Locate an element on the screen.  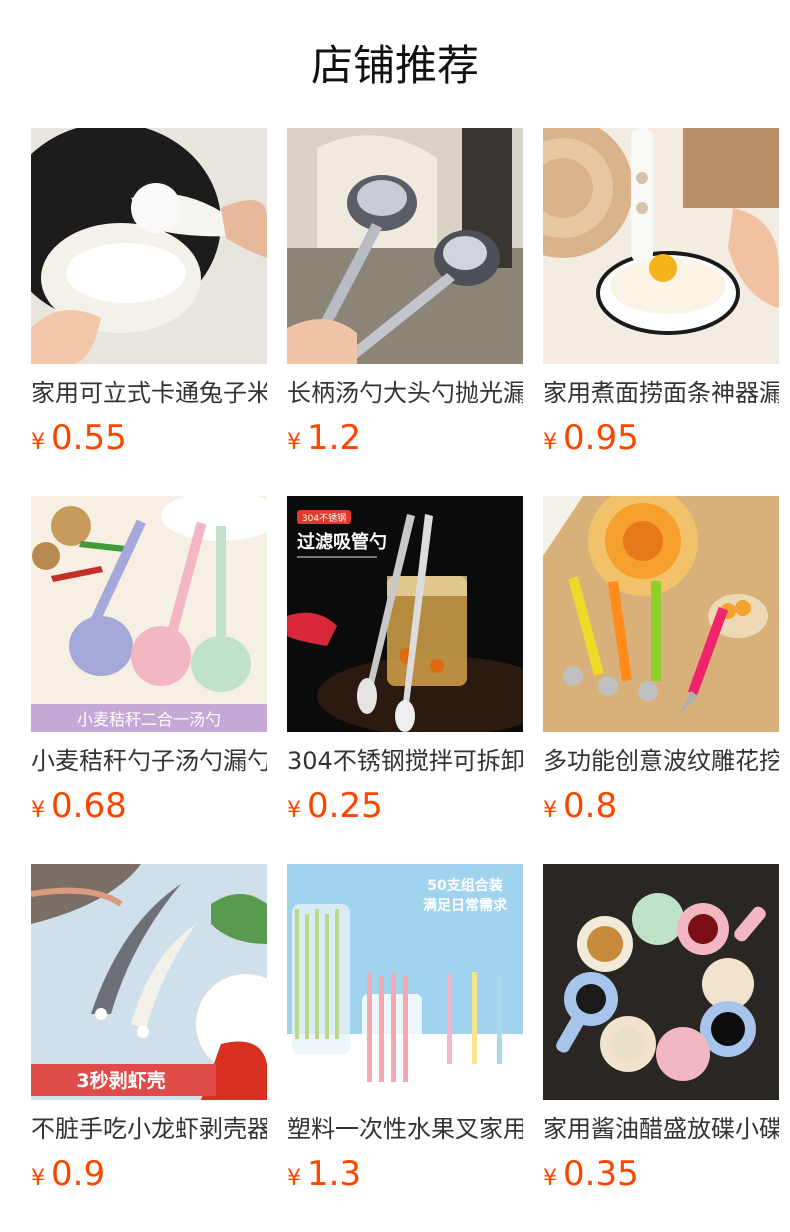
product-name: 小麦秸秆勺子汤勺漏勺 is located at coordinates (149, 761).